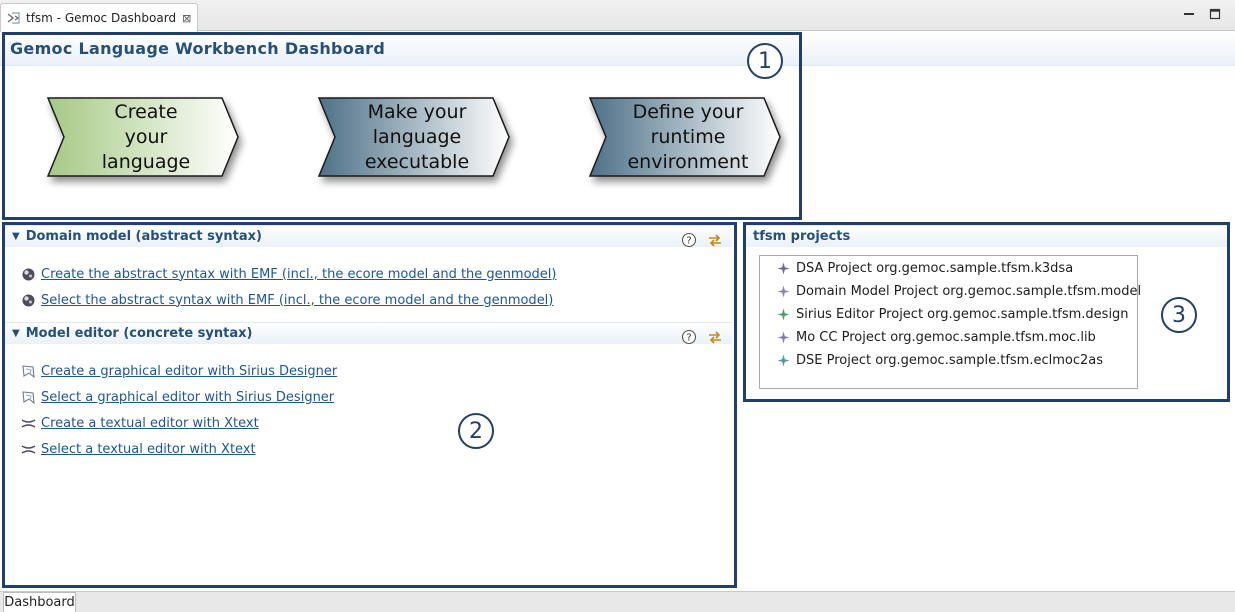 The height and width of the screenshot is (612, 1235). I want to click on annotation-number-1: 1, so click(765, 61).